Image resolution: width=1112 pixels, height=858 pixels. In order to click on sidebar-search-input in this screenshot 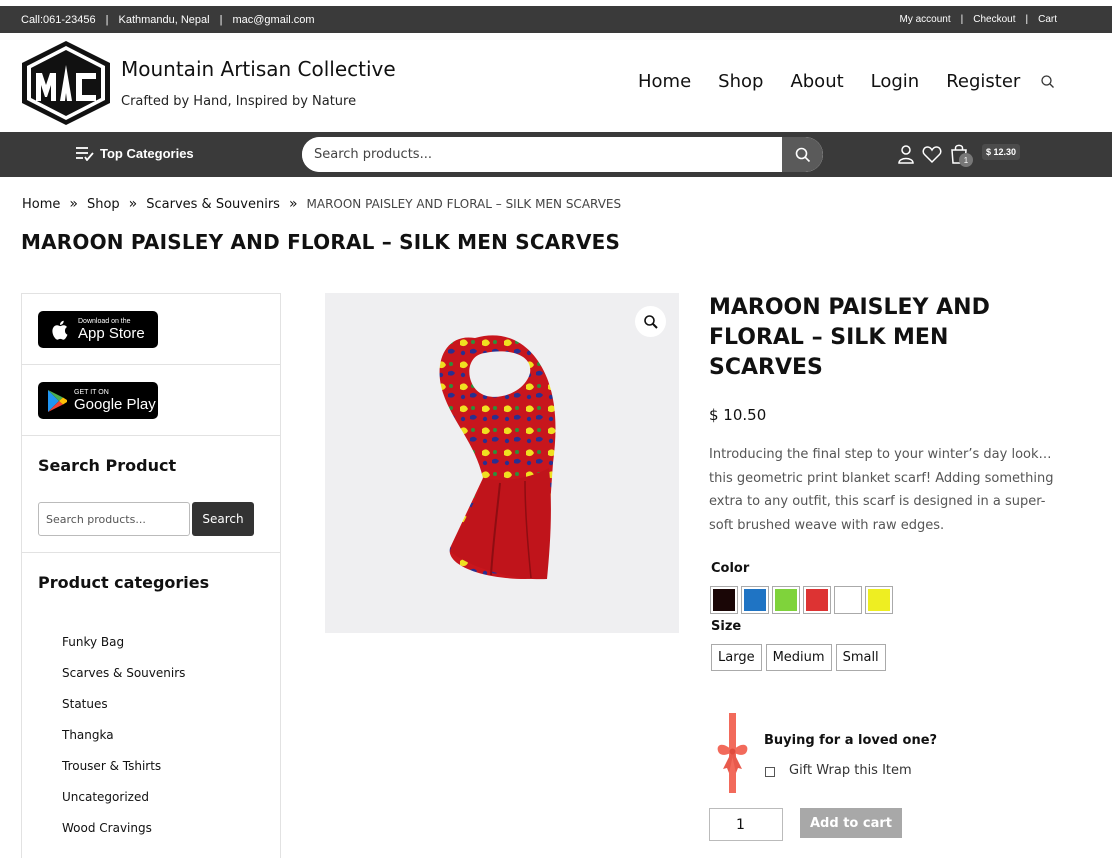, I will do `click(114, 519)`.